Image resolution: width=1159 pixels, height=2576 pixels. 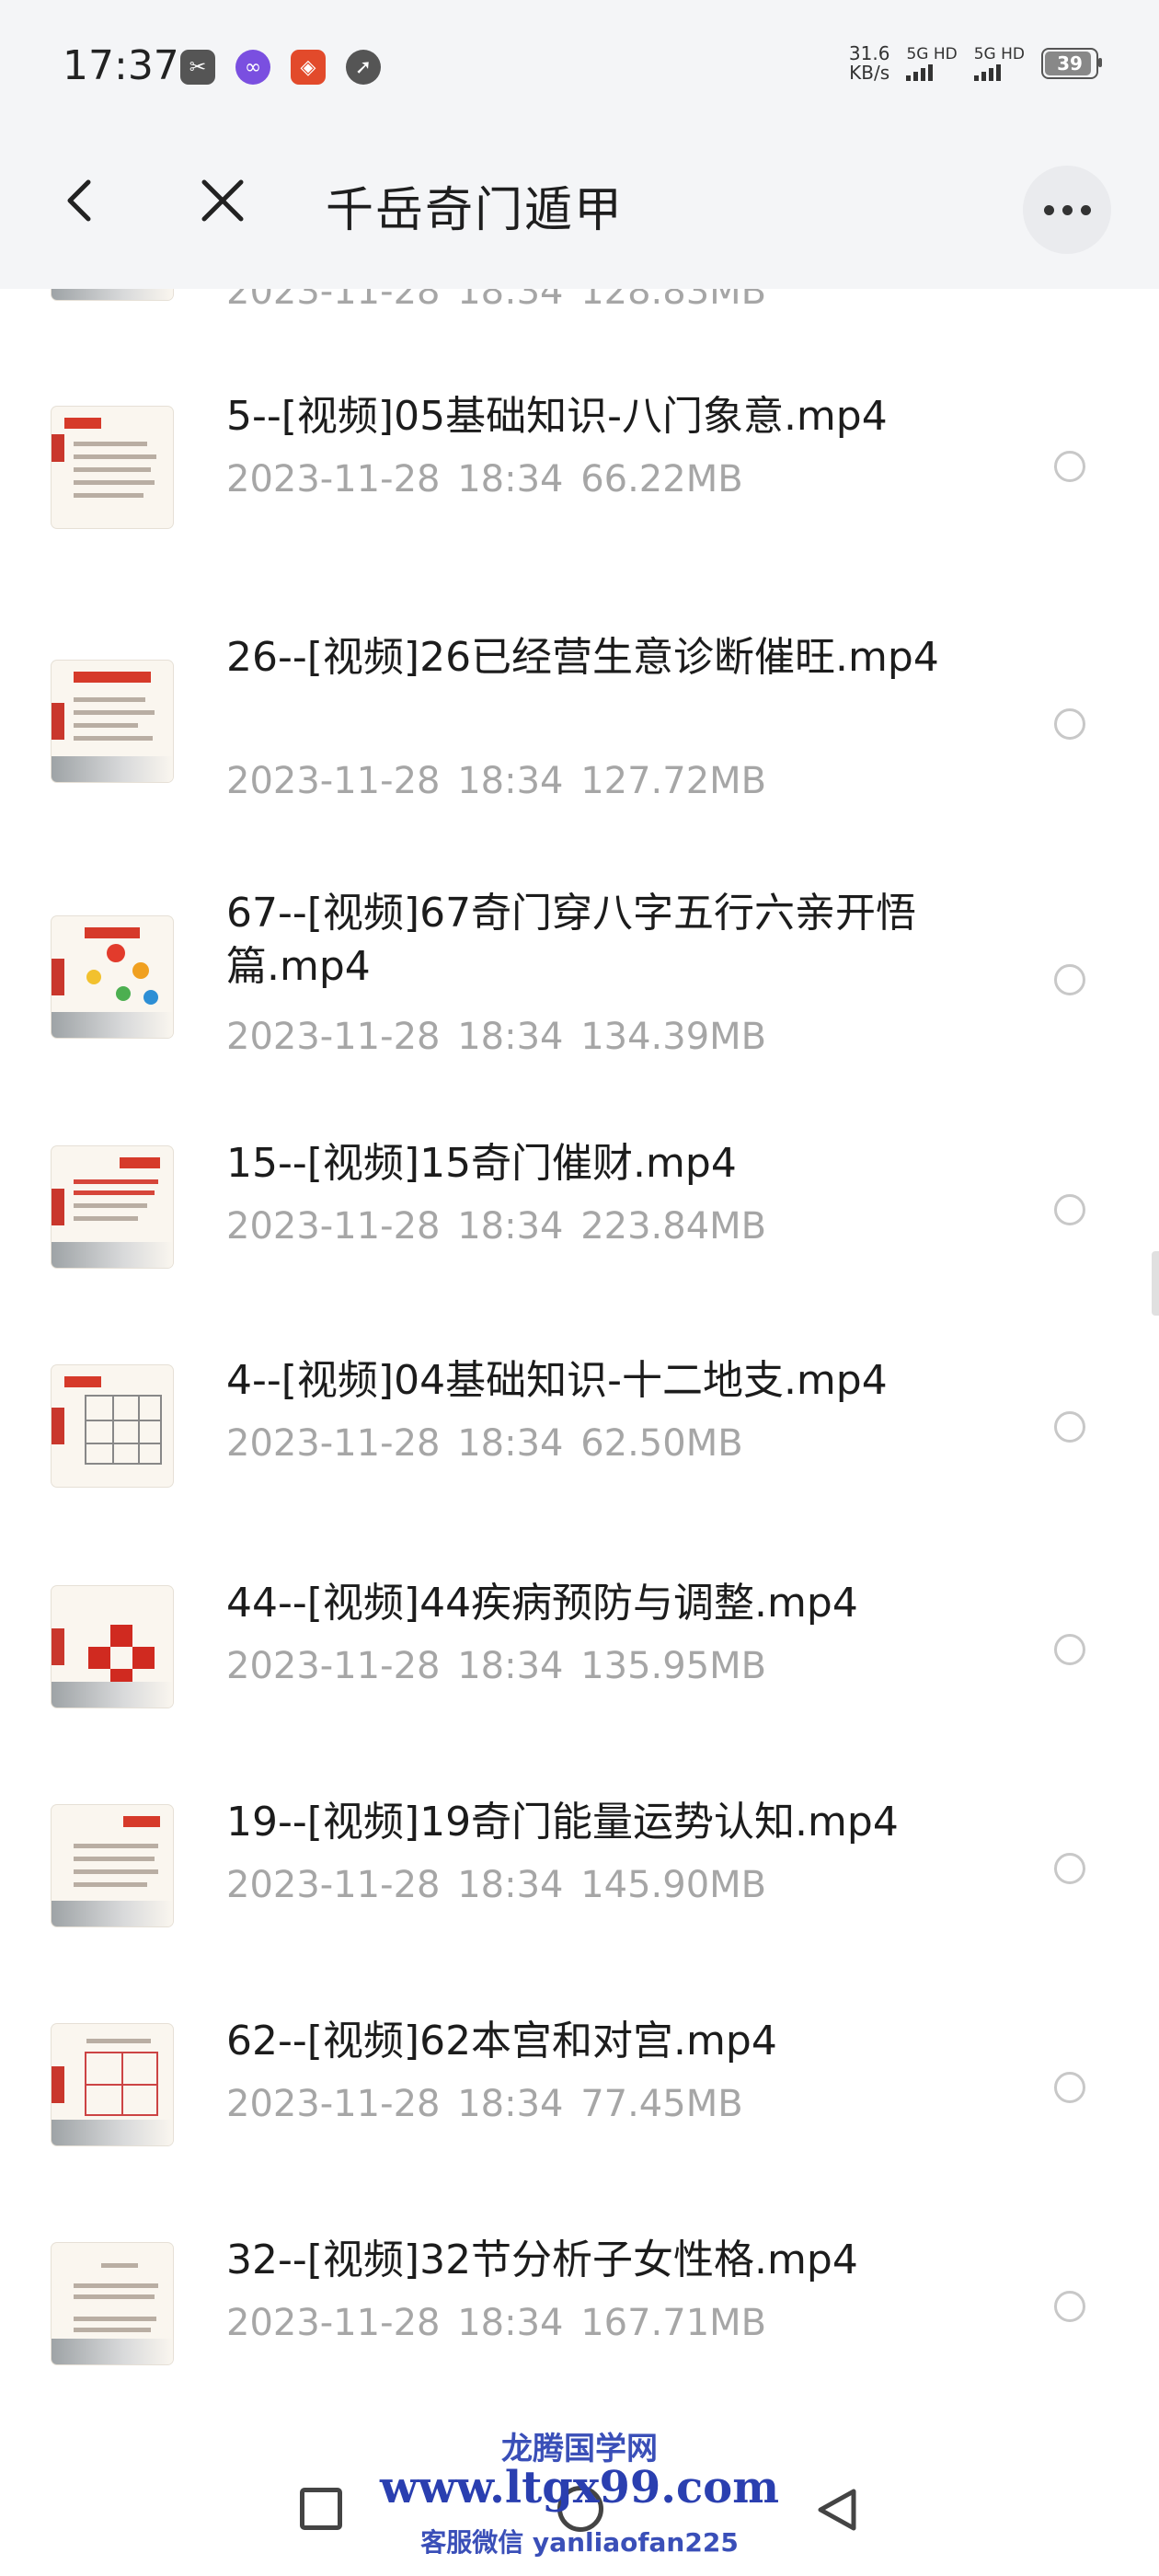 I want to click on file-meta: 2023-11-28 18:34 167.71MB, so click(x=496, y=2323).